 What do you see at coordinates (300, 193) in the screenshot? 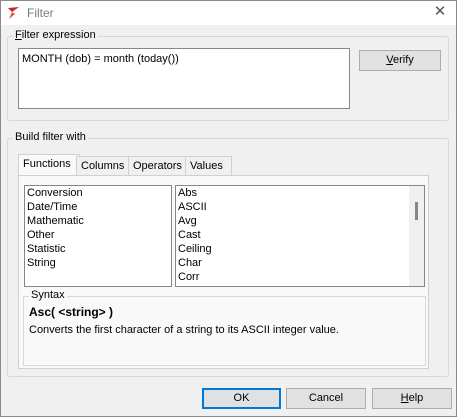
I see `list-item: Abs` at bounding box center [300, 193].